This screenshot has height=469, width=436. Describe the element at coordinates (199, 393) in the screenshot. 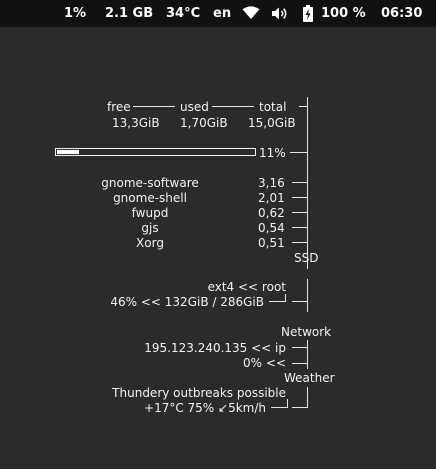

I see `weather-summary: Thundery outbreaks possible` at that location.